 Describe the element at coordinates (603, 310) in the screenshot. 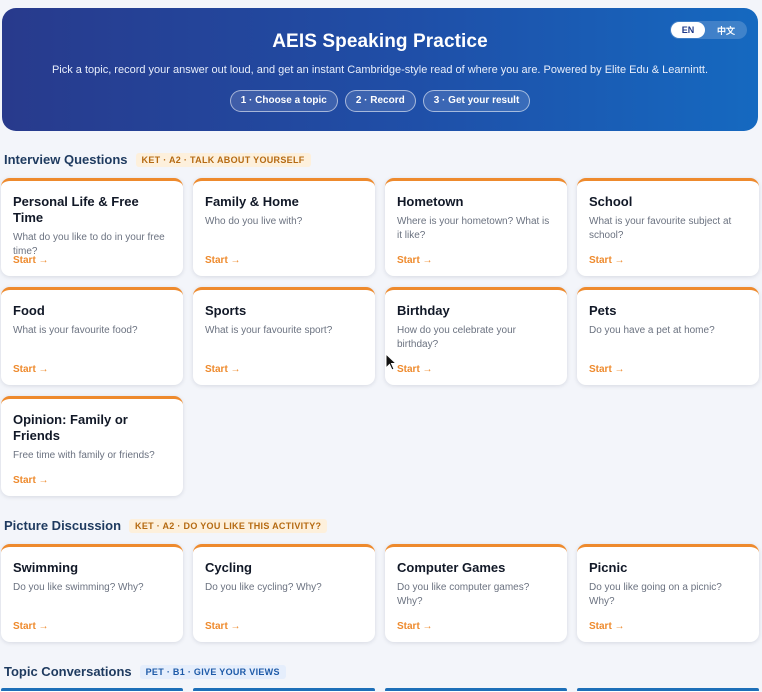

I see `card-title: Pets` at that location.